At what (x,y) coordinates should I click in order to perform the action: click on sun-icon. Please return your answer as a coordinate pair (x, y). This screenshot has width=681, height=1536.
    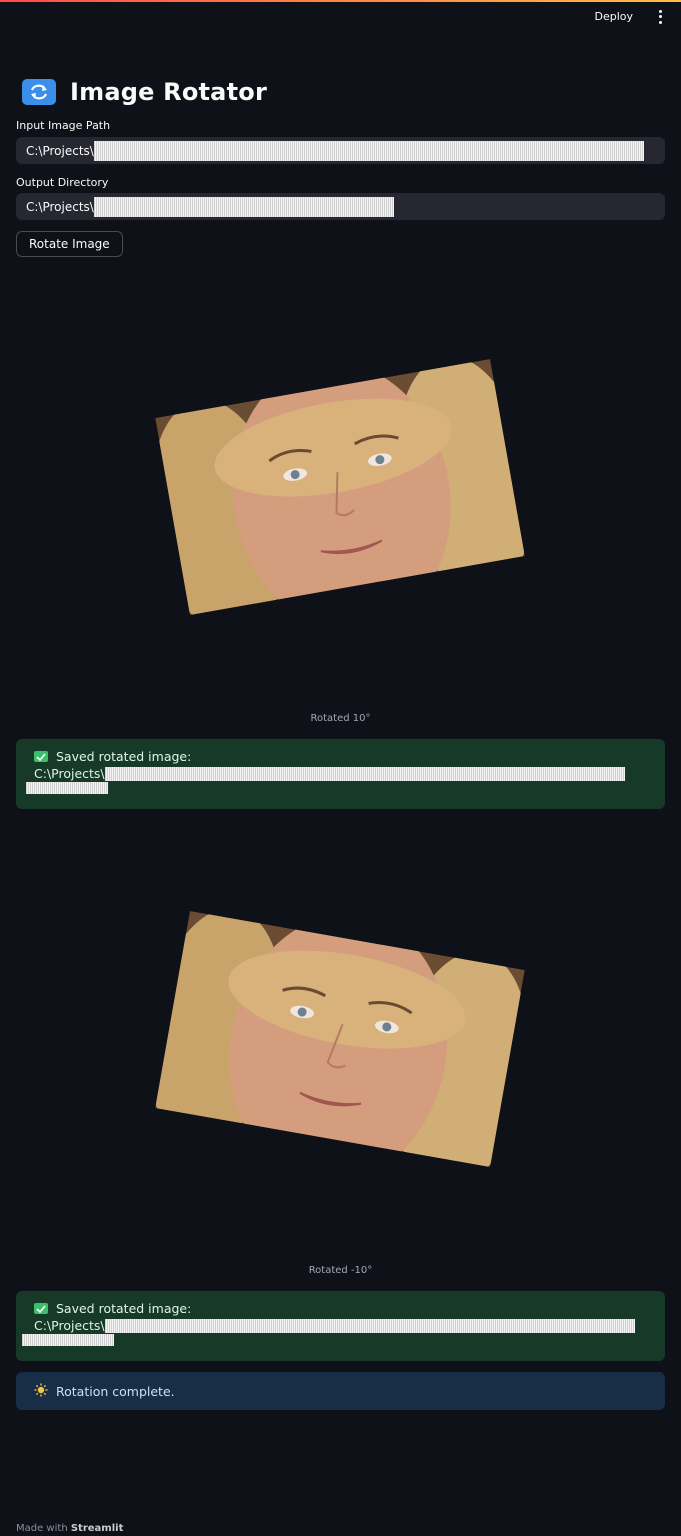
    Looking at the image, I should click on (41, 1391).